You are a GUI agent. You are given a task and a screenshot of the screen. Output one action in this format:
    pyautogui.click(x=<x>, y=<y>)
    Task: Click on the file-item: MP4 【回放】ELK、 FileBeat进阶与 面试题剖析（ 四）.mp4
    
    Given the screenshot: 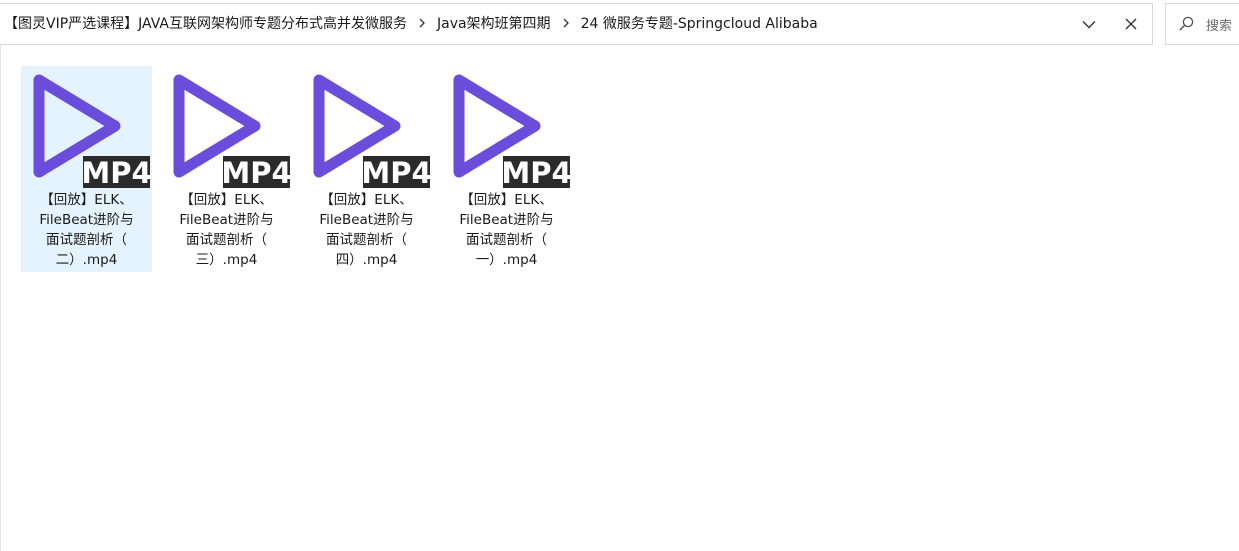 What is the action you would take?
    pyautogui.click(x=366, y=169)
    